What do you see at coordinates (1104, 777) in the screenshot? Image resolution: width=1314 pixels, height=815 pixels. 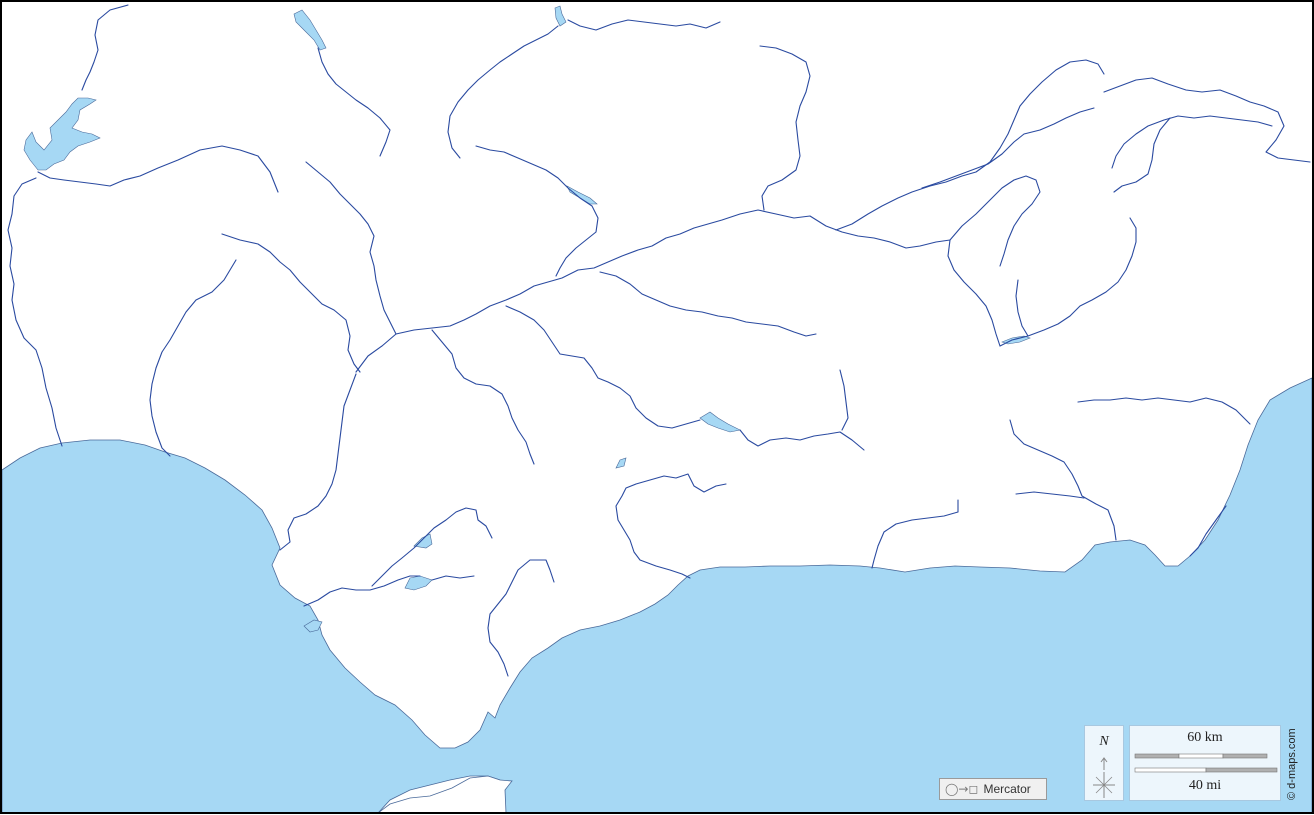 I see `compass-icon` at bounding box center [1104, 777].